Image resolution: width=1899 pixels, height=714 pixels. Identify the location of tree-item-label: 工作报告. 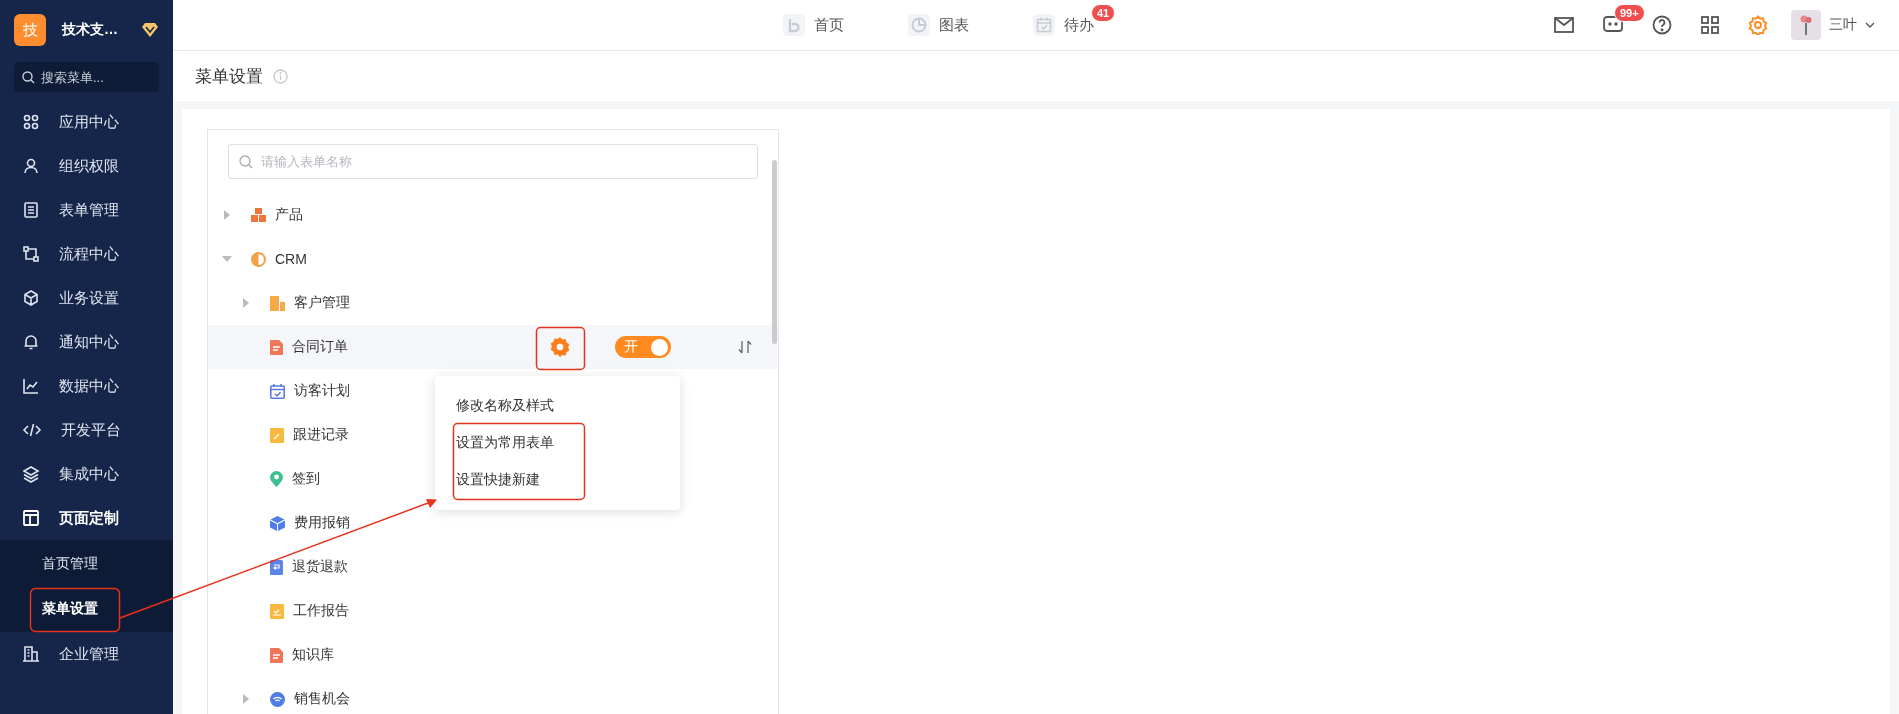
(522, 611).